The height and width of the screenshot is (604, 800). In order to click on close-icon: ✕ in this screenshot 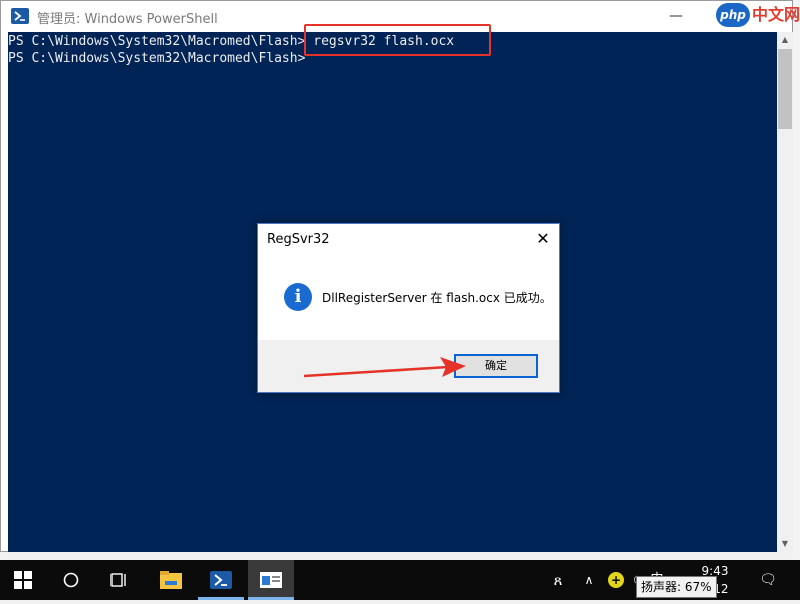, I will do `click(543, 239)`.